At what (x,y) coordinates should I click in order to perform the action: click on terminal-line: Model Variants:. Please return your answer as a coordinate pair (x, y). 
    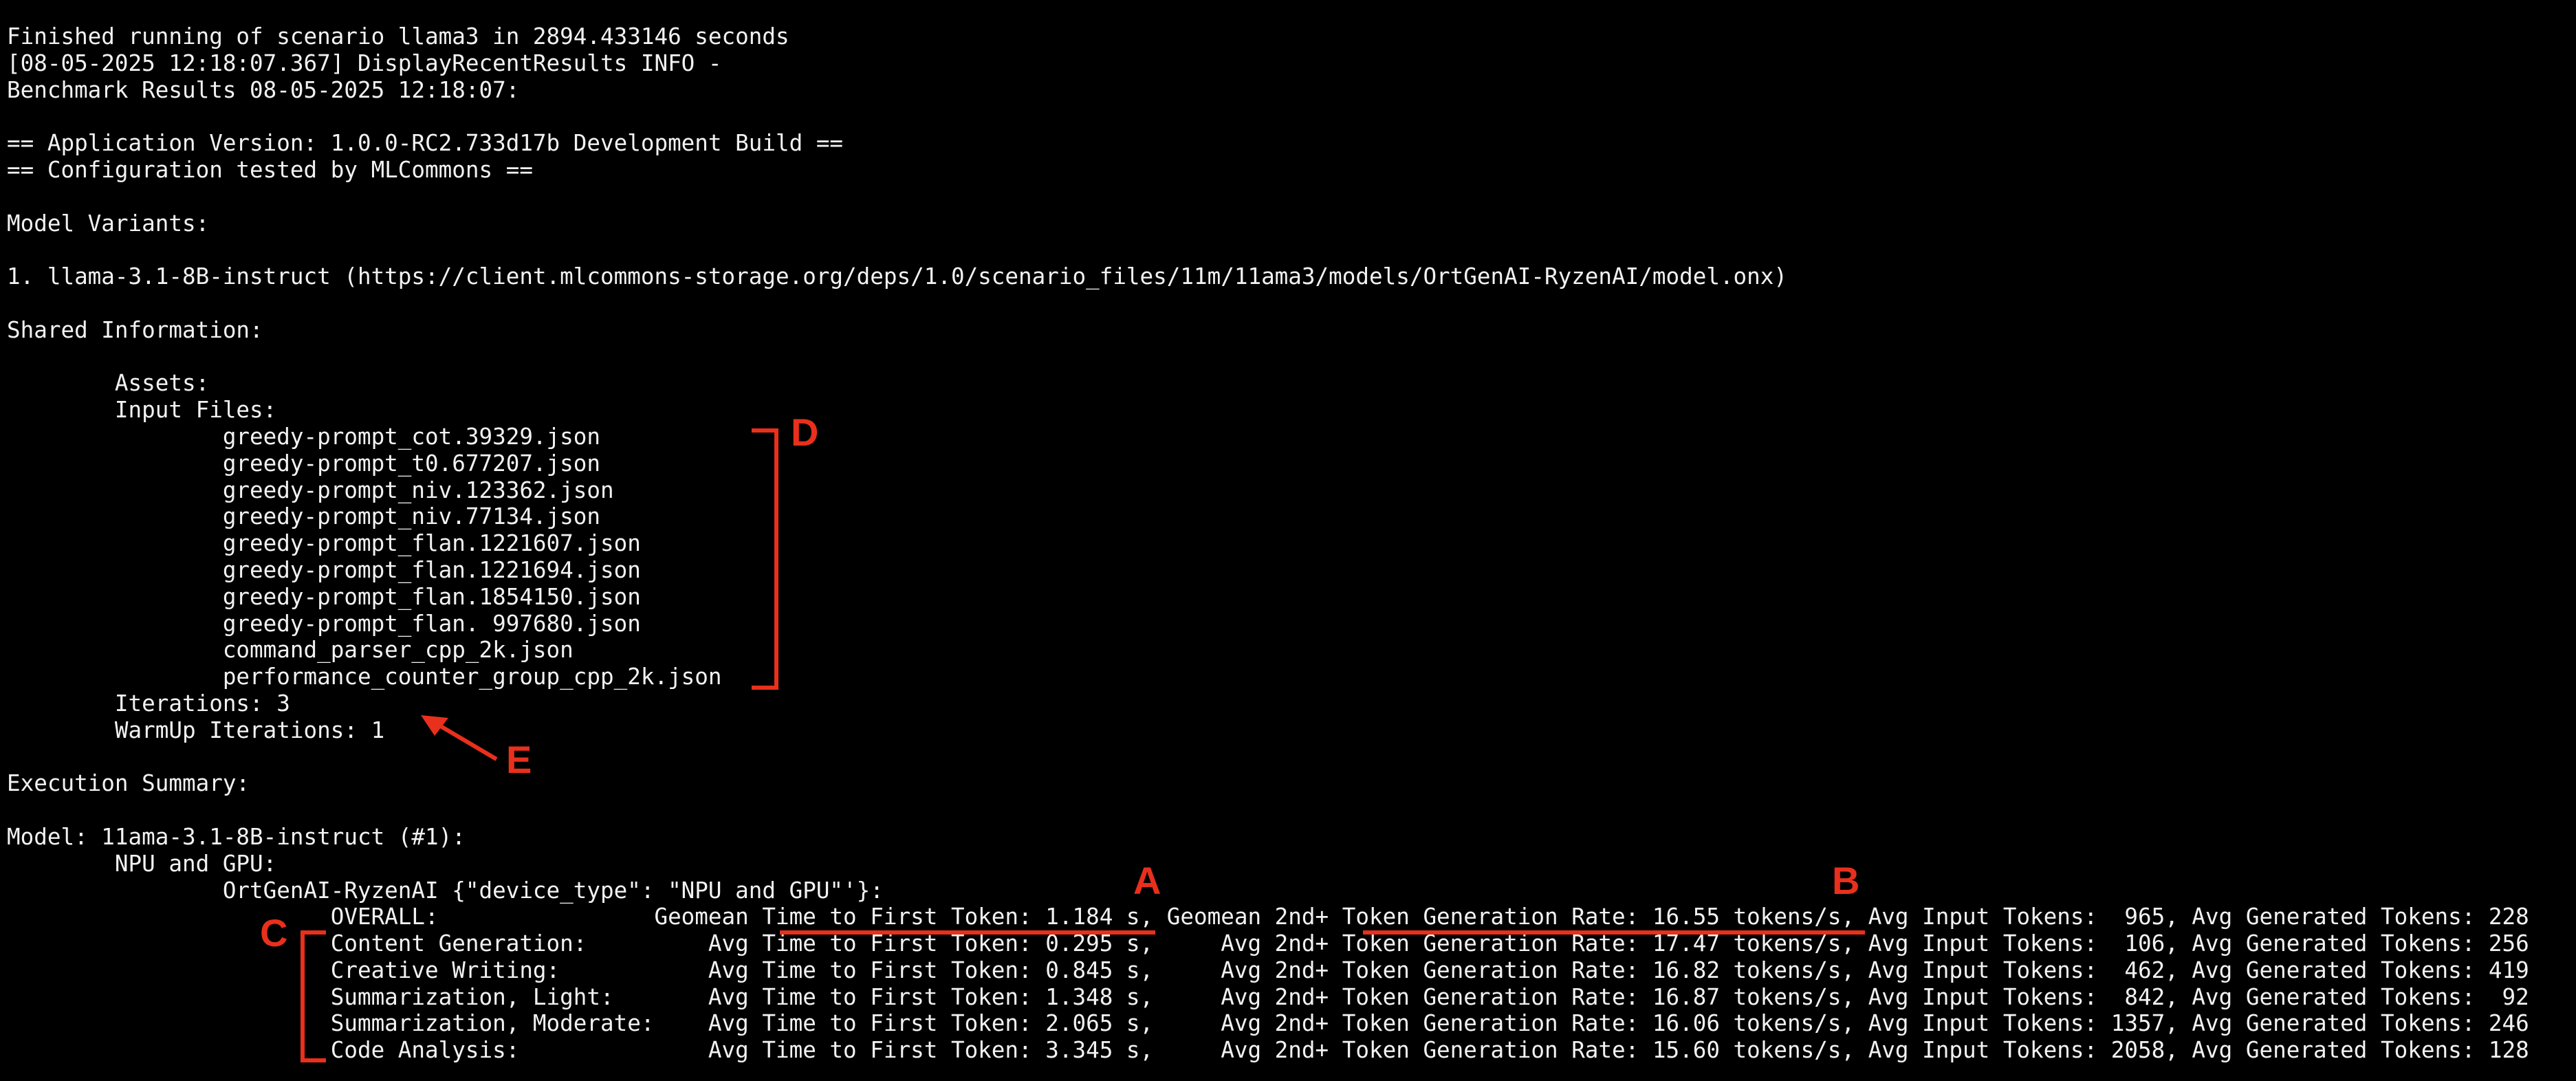
    Looking at the image, I should click on (108, 223).